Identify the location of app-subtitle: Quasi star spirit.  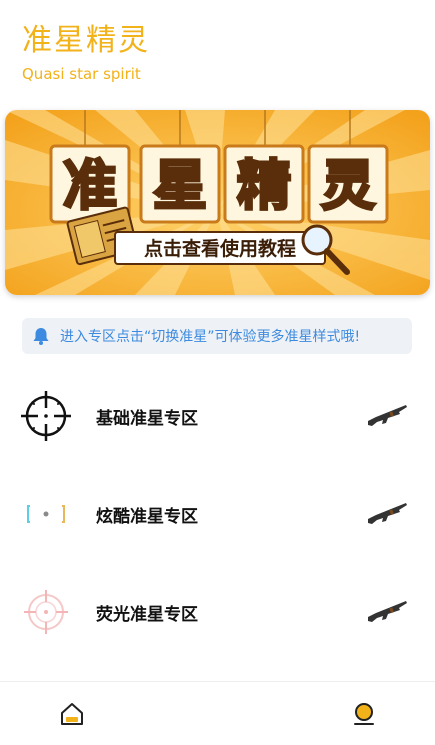
(81, 74).